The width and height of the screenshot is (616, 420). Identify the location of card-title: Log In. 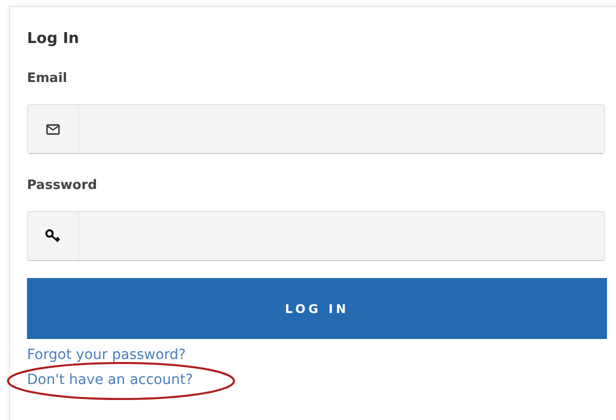
(53, 38).